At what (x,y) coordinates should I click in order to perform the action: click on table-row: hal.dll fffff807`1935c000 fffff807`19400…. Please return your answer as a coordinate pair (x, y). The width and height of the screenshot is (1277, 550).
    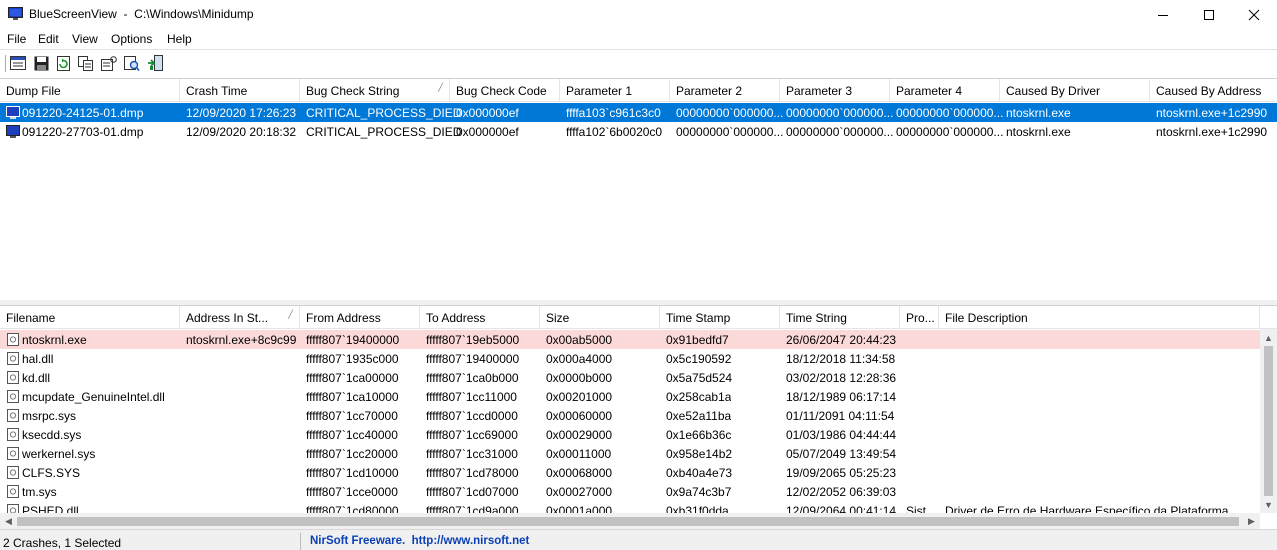
    Looking at the image, I should click on (630, 358).